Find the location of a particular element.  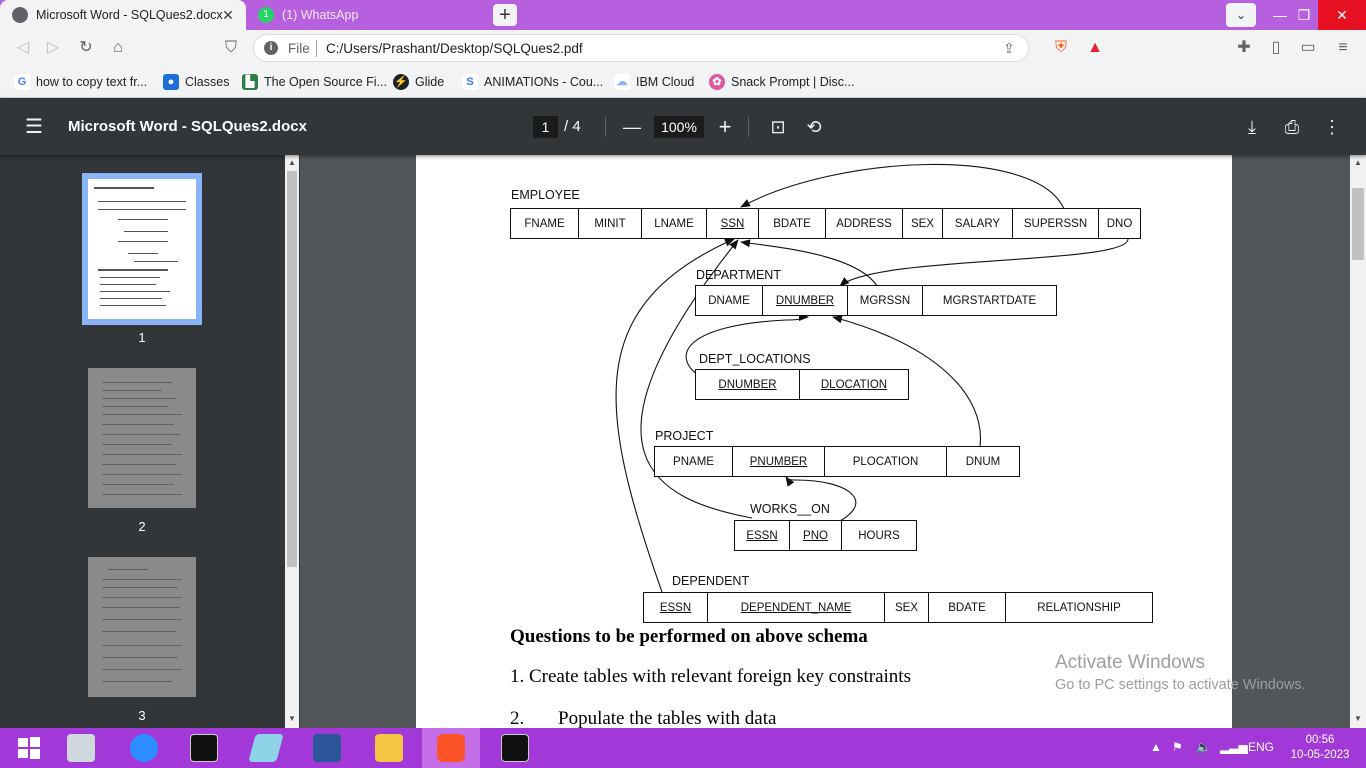

restore-icon: ❐ is located at coordinates (1304, 15).